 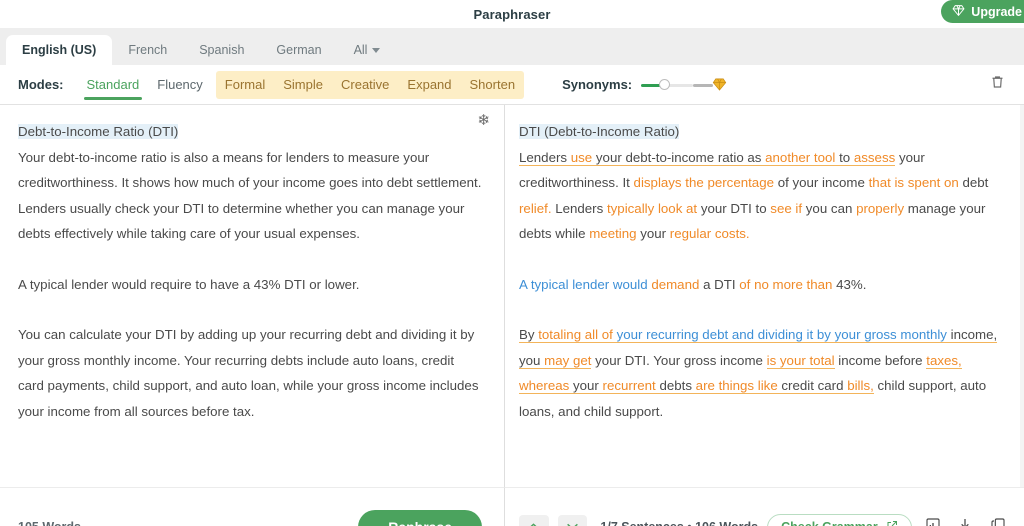 What do you see at coordinates (785, 284) in the screenshot?
I see `output-run-3: of no more than` at bounding box center [785, 284].